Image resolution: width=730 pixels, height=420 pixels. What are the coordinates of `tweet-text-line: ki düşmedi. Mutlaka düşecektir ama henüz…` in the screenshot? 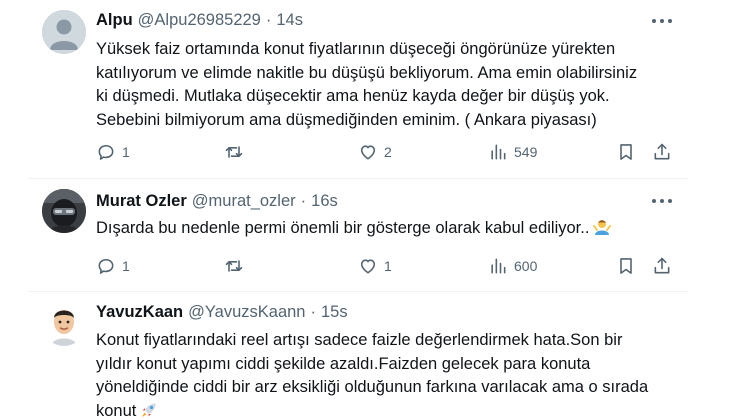 It's located at (353, 96).